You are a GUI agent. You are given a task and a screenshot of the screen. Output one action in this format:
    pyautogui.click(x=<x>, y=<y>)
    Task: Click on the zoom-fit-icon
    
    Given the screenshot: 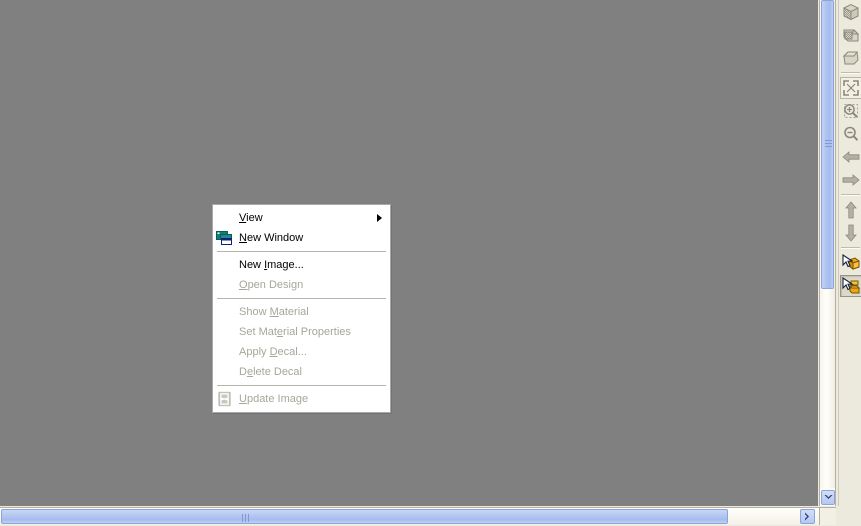 What is the action you would take?
    pyautogui.click(x=851, y=88)
    